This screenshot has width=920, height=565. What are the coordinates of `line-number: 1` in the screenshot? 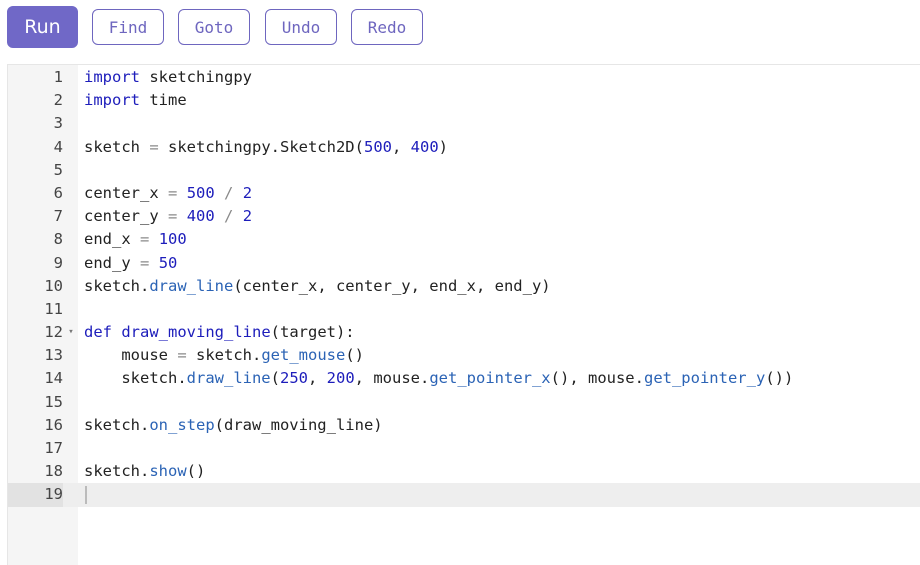 It's located at (58, 77).